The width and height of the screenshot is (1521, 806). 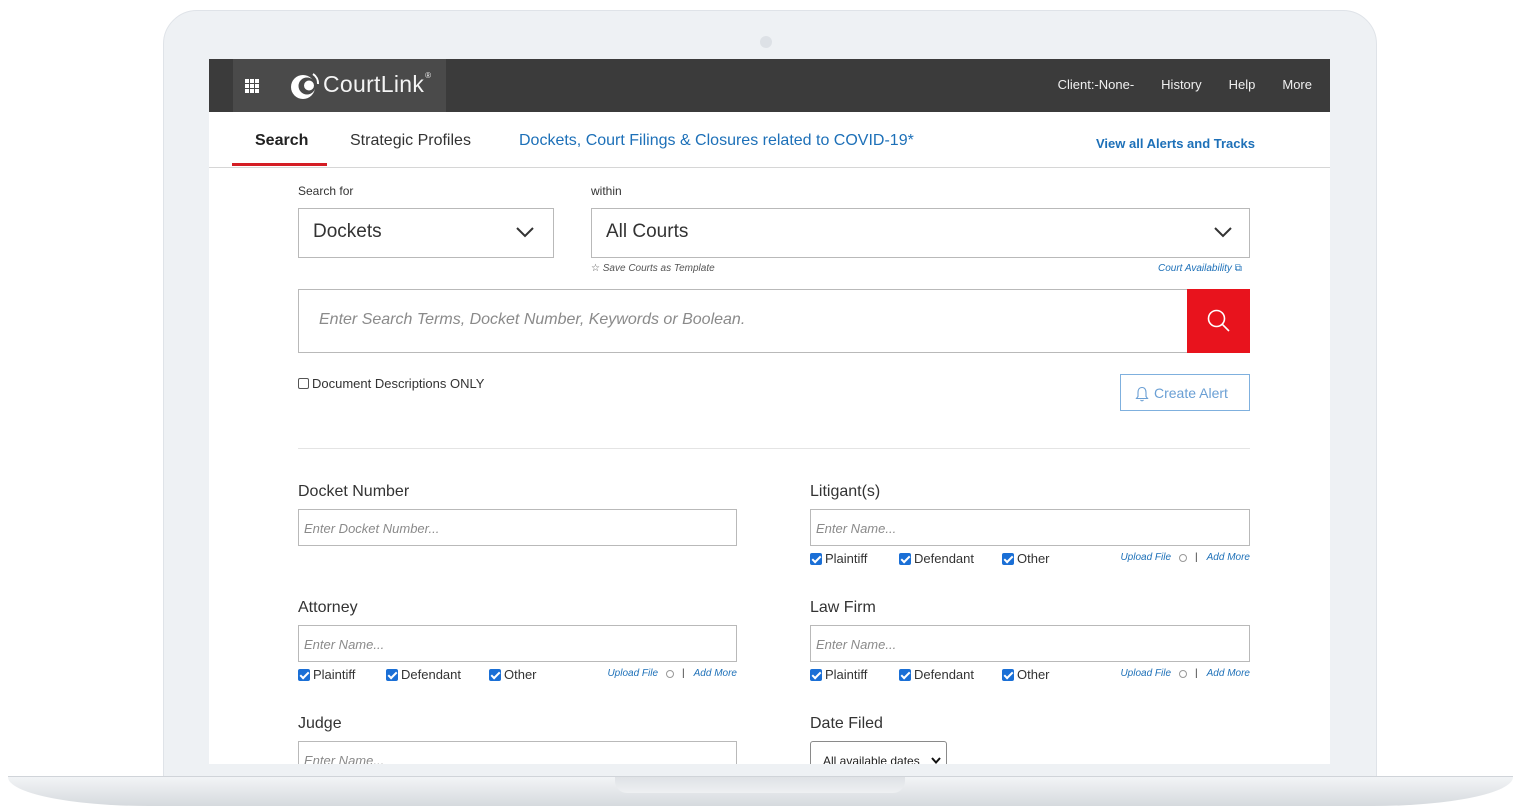 I want to click on attorney-label: Attorney, so click(x=328, y=607).